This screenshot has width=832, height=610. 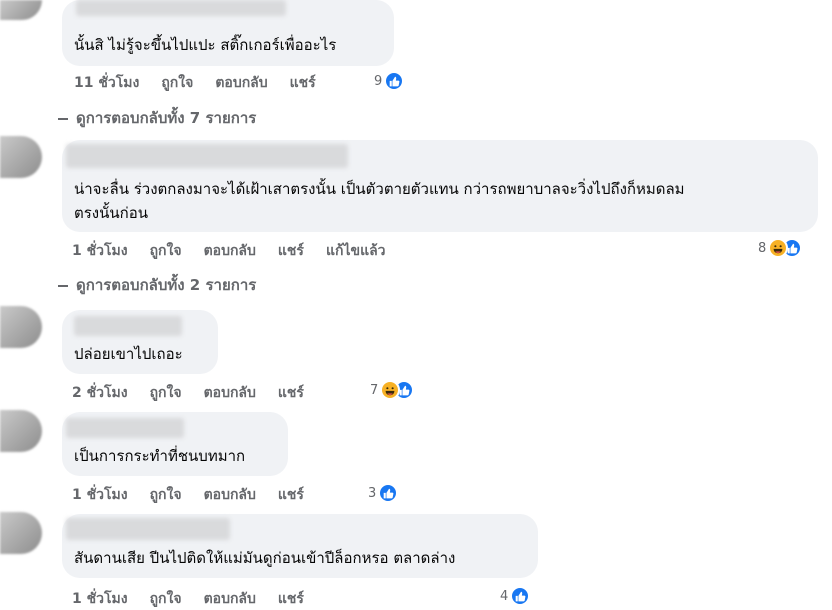 What do you see at coordinates (175, 444) in the screenshot?
I see `comment-bubble: เป็นการกระทำที่ชนบทมาก` at bounding box center [175, 444].